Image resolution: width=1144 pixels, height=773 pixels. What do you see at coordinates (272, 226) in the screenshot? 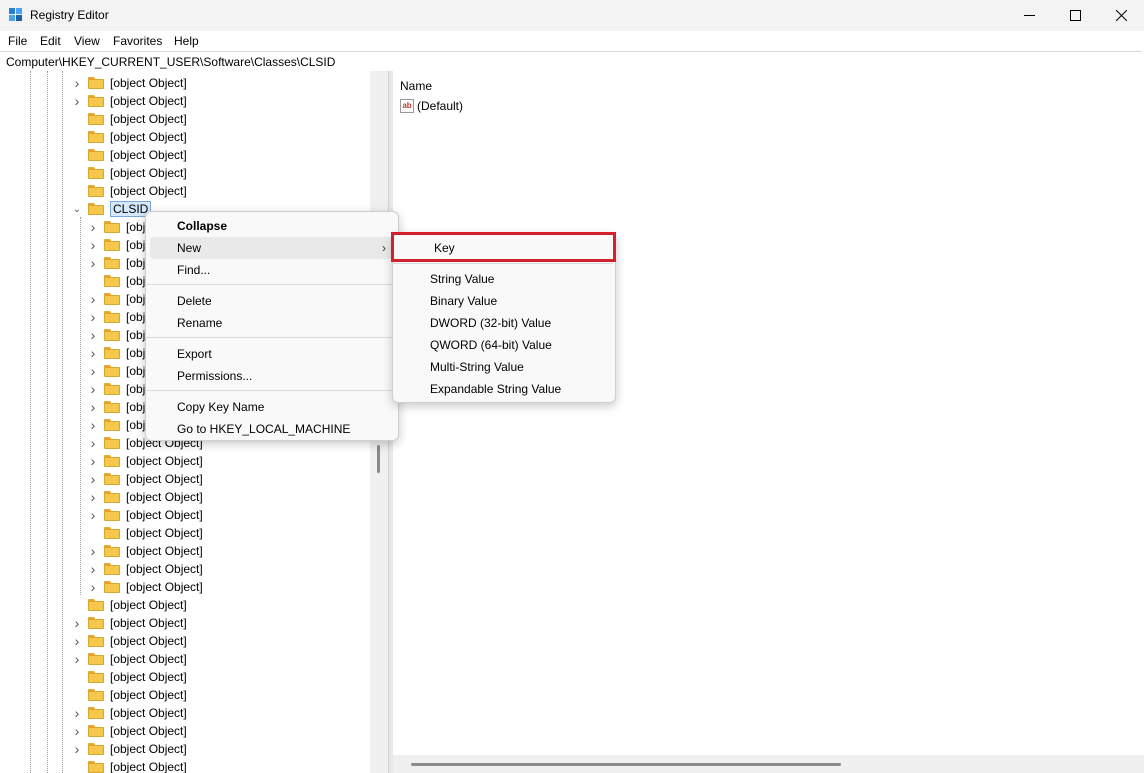
I see `menu-item-collapse: Collapse` at bounding box center [272, 226].